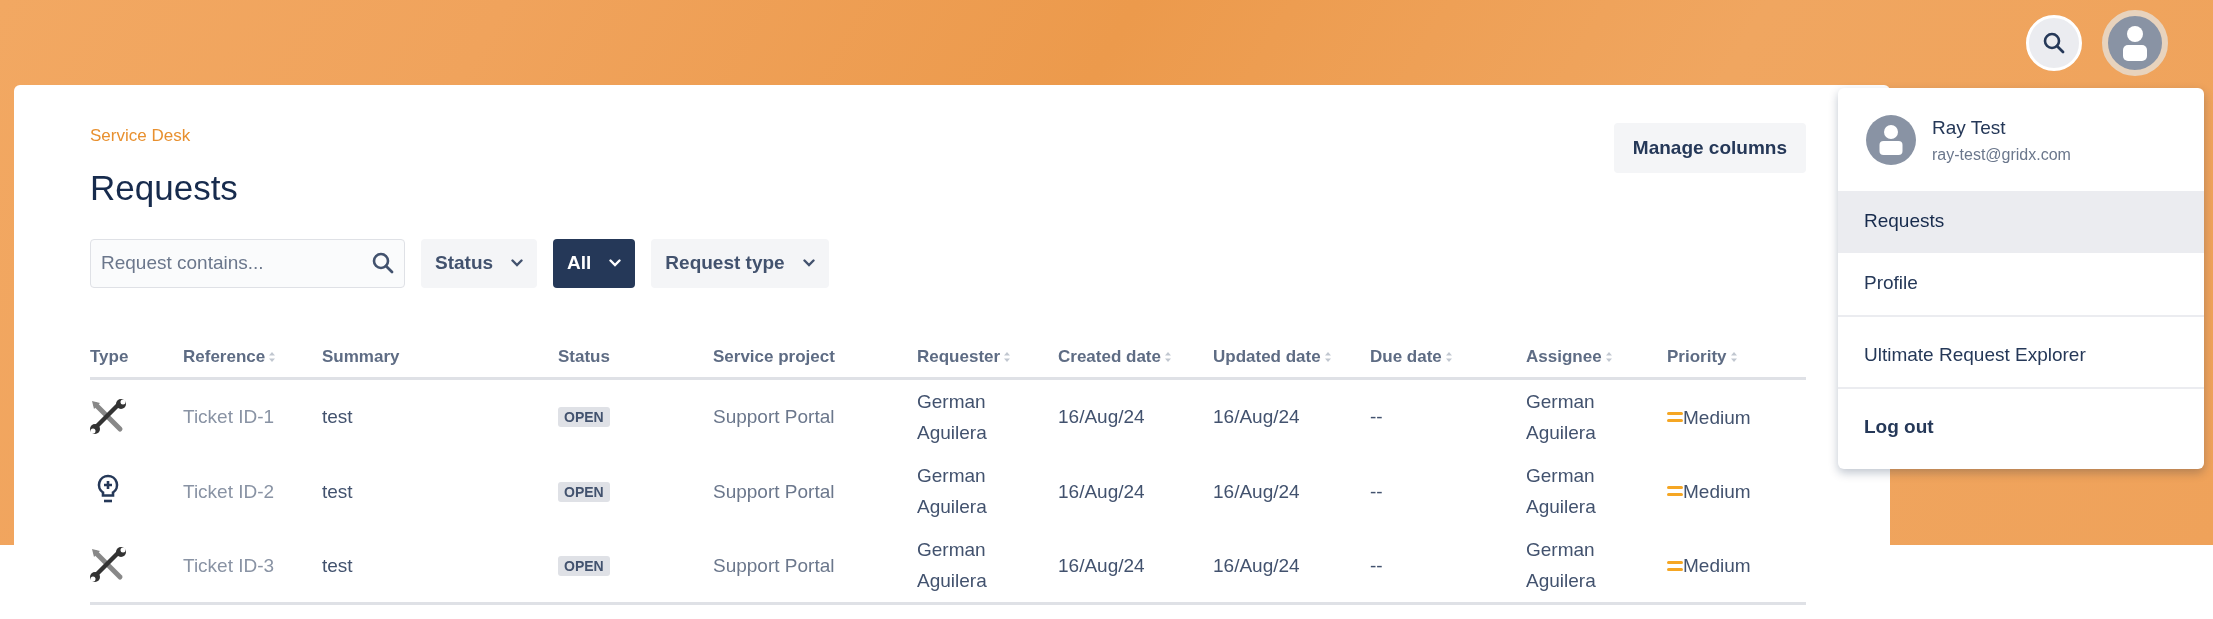 This screenshot has width=2213, height=619. I want to click on person-icon, so click(2135, 42).